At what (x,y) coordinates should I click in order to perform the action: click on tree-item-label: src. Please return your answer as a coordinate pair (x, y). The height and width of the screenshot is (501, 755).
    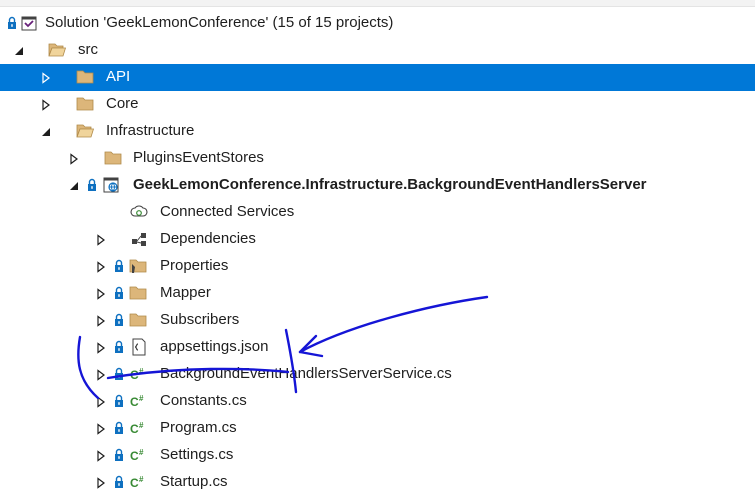
    Looking at the image, I should click on (88, 49).